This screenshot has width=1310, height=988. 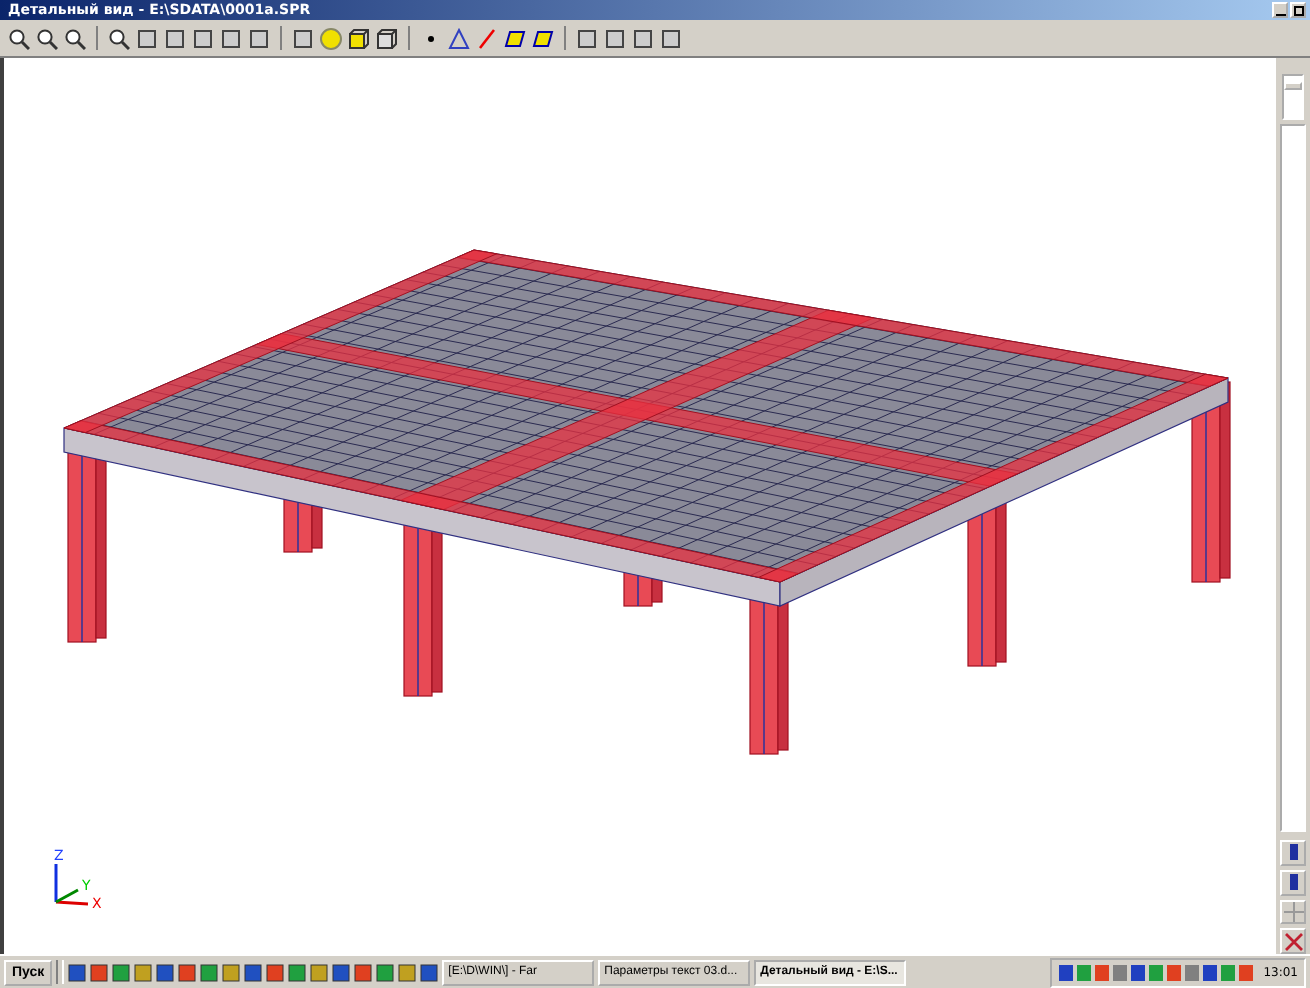 I want to click on zoom-fit-button, so click(x=75, y=38).